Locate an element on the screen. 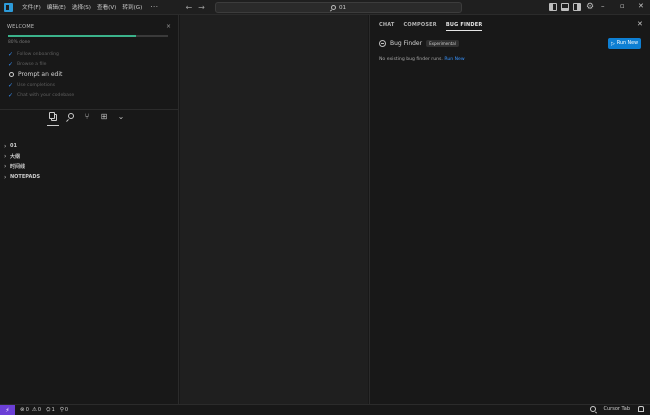 This screenshot has height=415, width=650. magnifier-shape is located at coordinates (71, 116).